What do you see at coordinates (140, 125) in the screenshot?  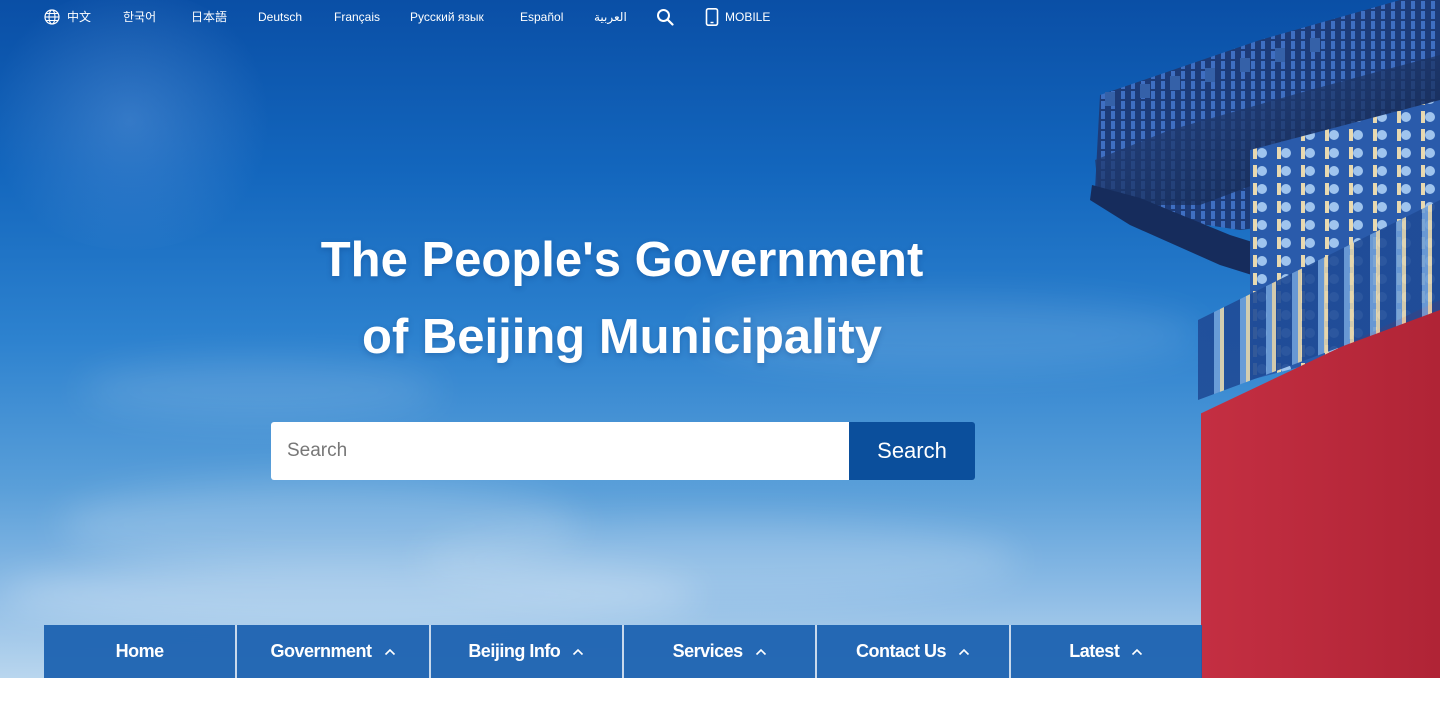 I see `lens-flare` at bounding box center [140, 125].